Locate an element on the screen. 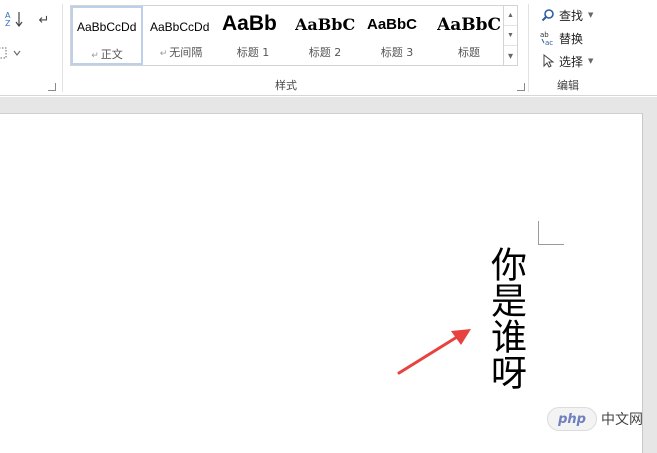 The height and width of the screenshot is (453, 657). borders-button is located at coordinates (11, 53).